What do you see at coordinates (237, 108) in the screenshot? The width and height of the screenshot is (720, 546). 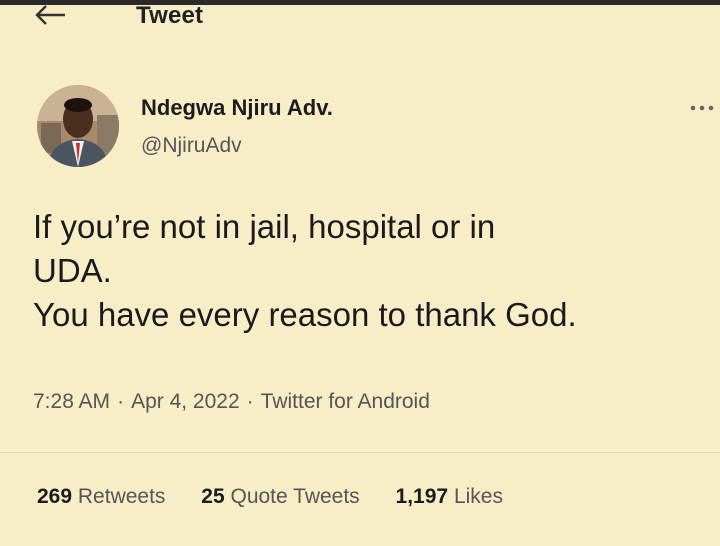 I see `author-name: Ndegwa Njiru Adv.` at bounding box center [237, 108].